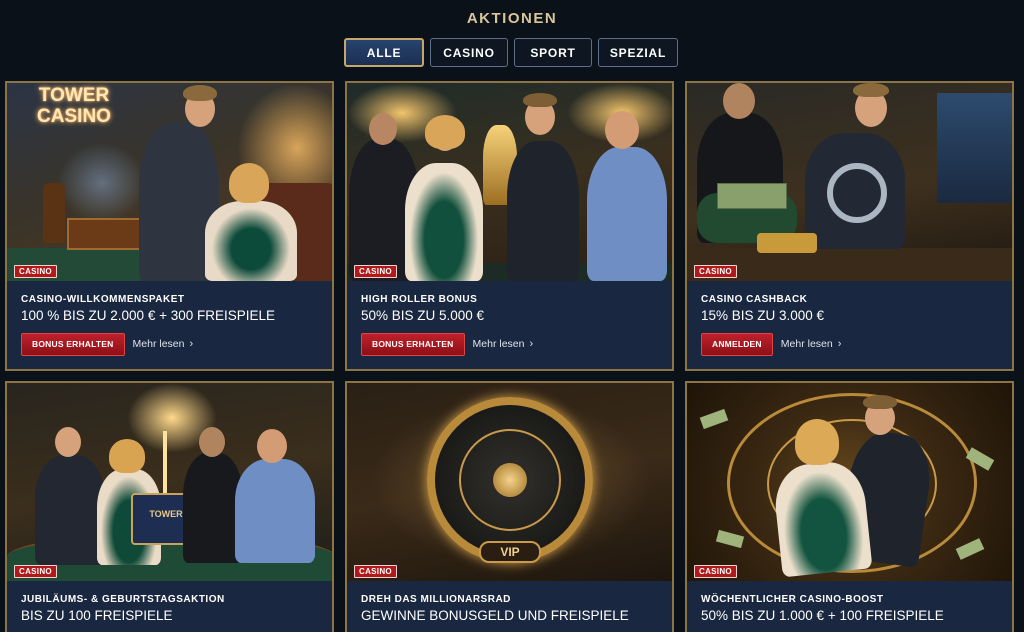 This screenshot has height=632, width=1024. What do you see at coordinates (103, 299) in the screenshot?
I see `promo-title: CASINO-WILLKOMMENSPAKET` at bounding box center [103, 299].